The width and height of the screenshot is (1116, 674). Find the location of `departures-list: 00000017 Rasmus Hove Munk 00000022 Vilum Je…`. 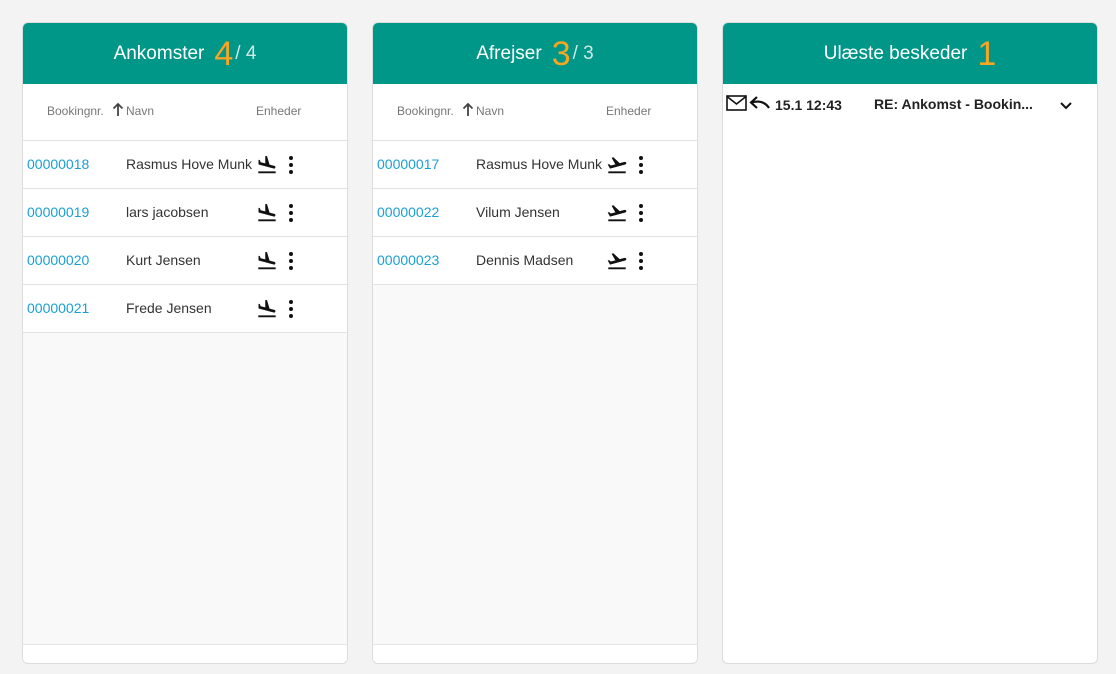

departures-list: 00000017 Rasmus Hove Munk 00000022 Vilum Je… is located at coordinates (535, 213).